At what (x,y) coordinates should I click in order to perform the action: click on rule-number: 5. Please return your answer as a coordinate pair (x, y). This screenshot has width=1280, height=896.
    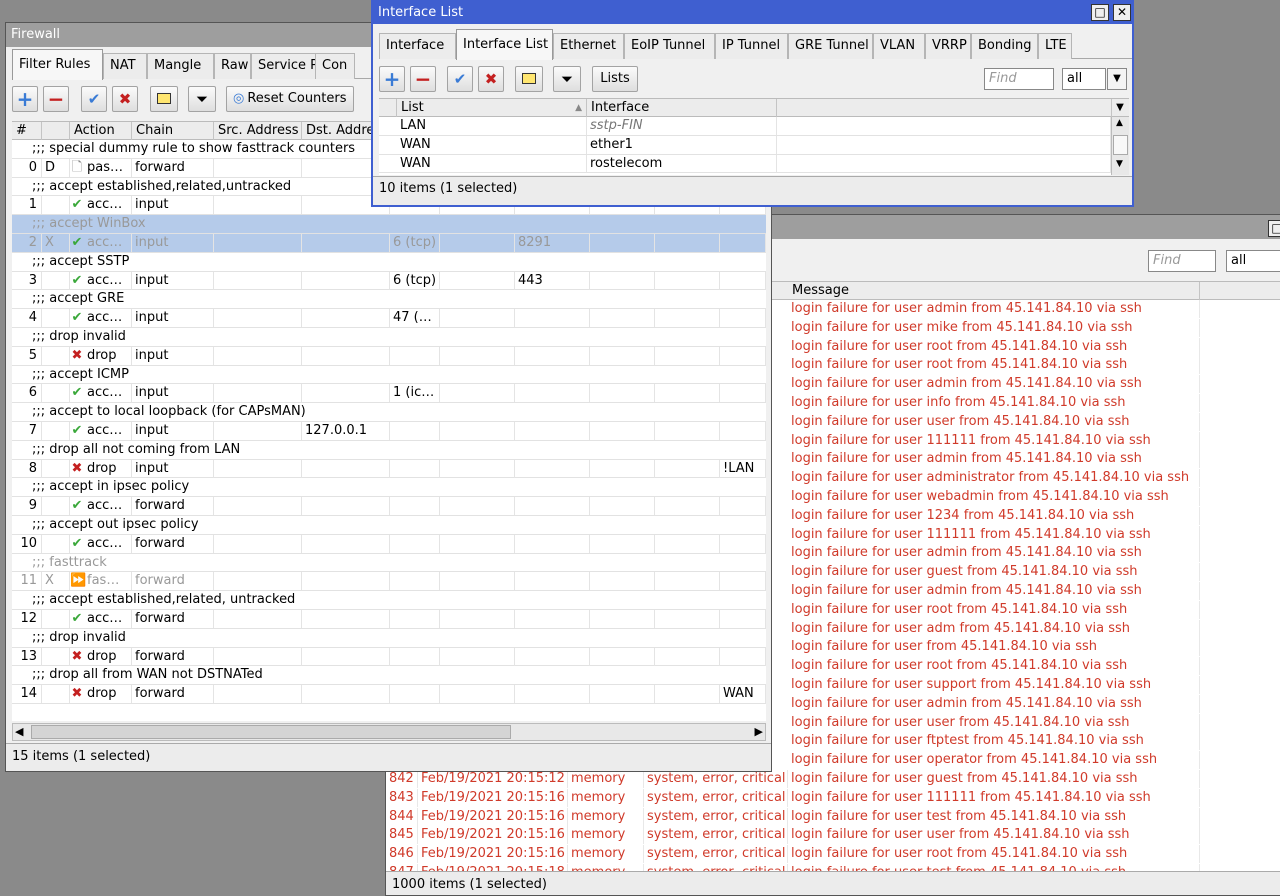
    Looking at the image, I should click on (27, 355).